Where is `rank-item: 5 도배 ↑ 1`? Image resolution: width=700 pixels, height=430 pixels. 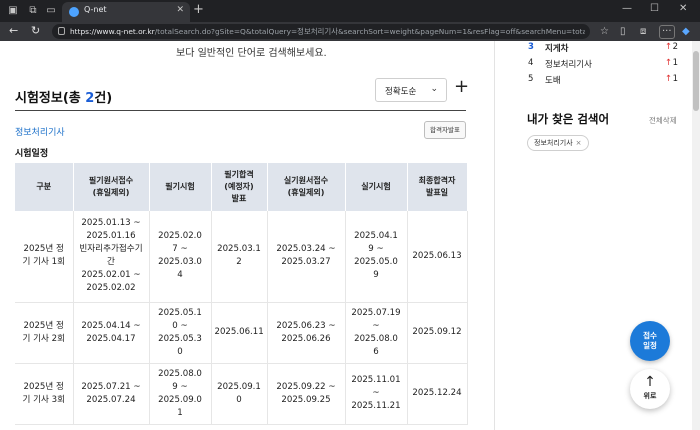 rank-item: 5 도배 ↑ 1 is located at coordinates (603, 80).